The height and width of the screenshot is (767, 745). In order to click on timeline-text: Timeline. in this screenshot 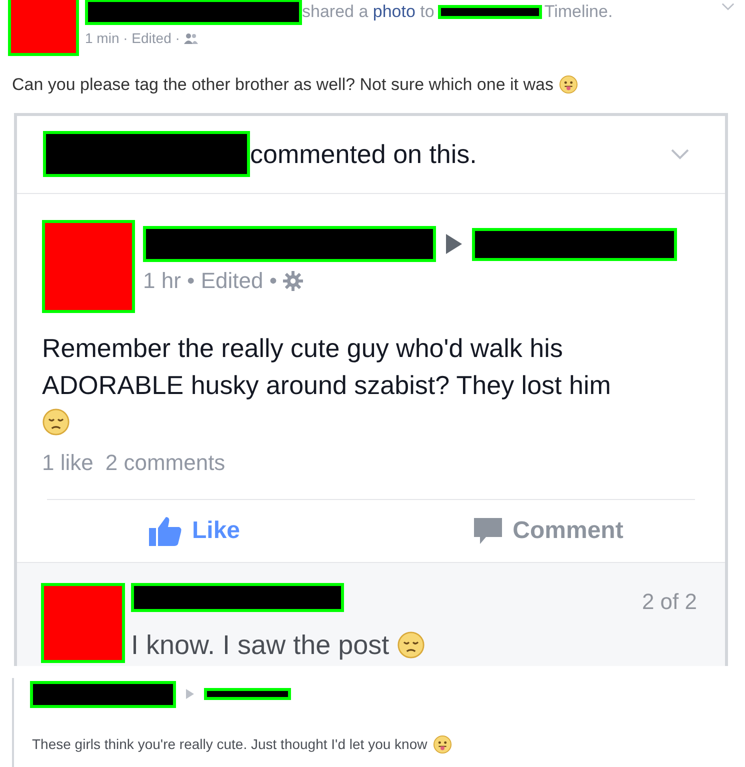, I will do `click(578, 11)`.